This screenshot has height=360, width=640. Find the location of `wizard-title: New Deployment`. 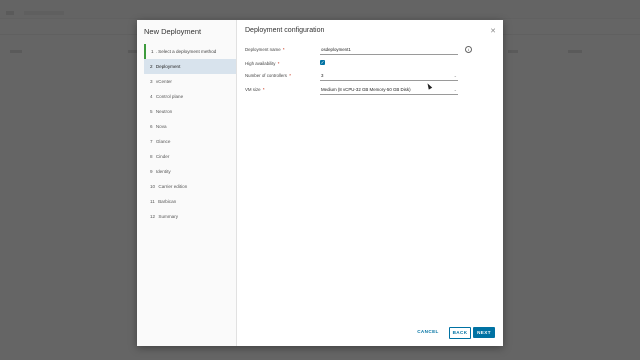

wizard-title: New Deployment is located at coordinates (173, 31).